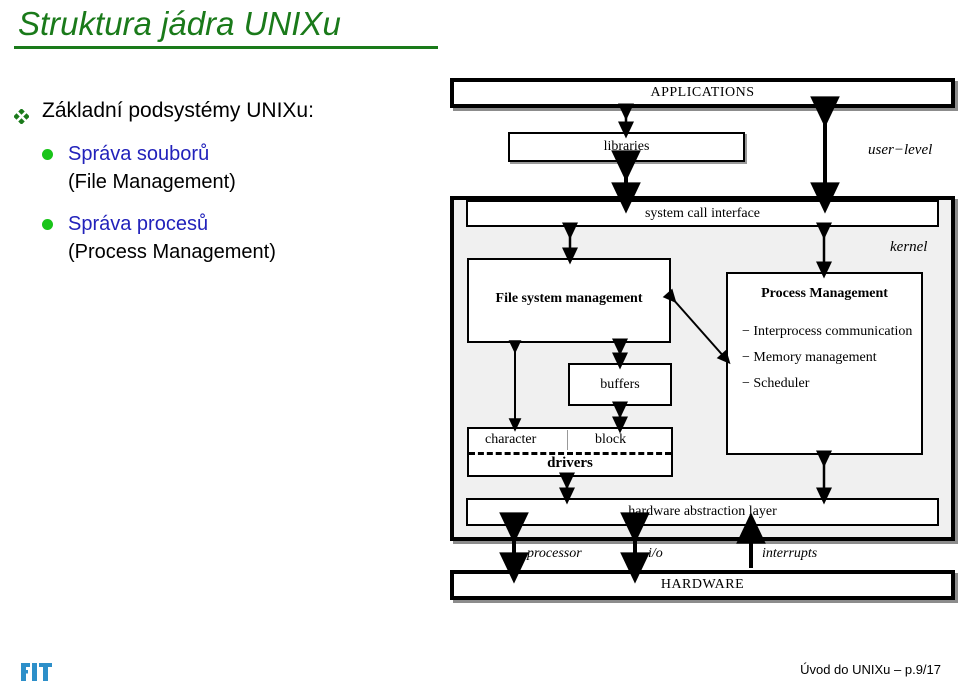 This screenshot has height=689, width=959. I want to click on fit-logo, so click(37, 671).